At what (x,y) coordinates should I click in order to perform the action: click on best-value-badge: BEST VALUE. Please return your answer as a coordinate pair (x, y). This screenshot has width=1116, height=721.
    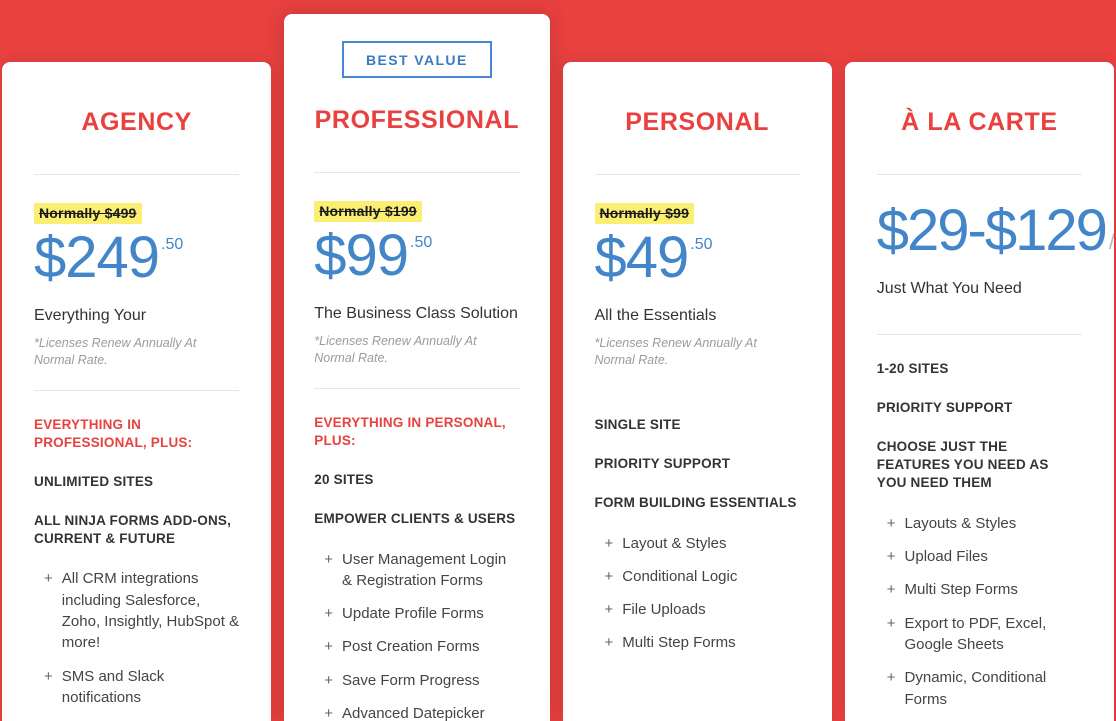
    Looking at the image, I should click on (417, 59).